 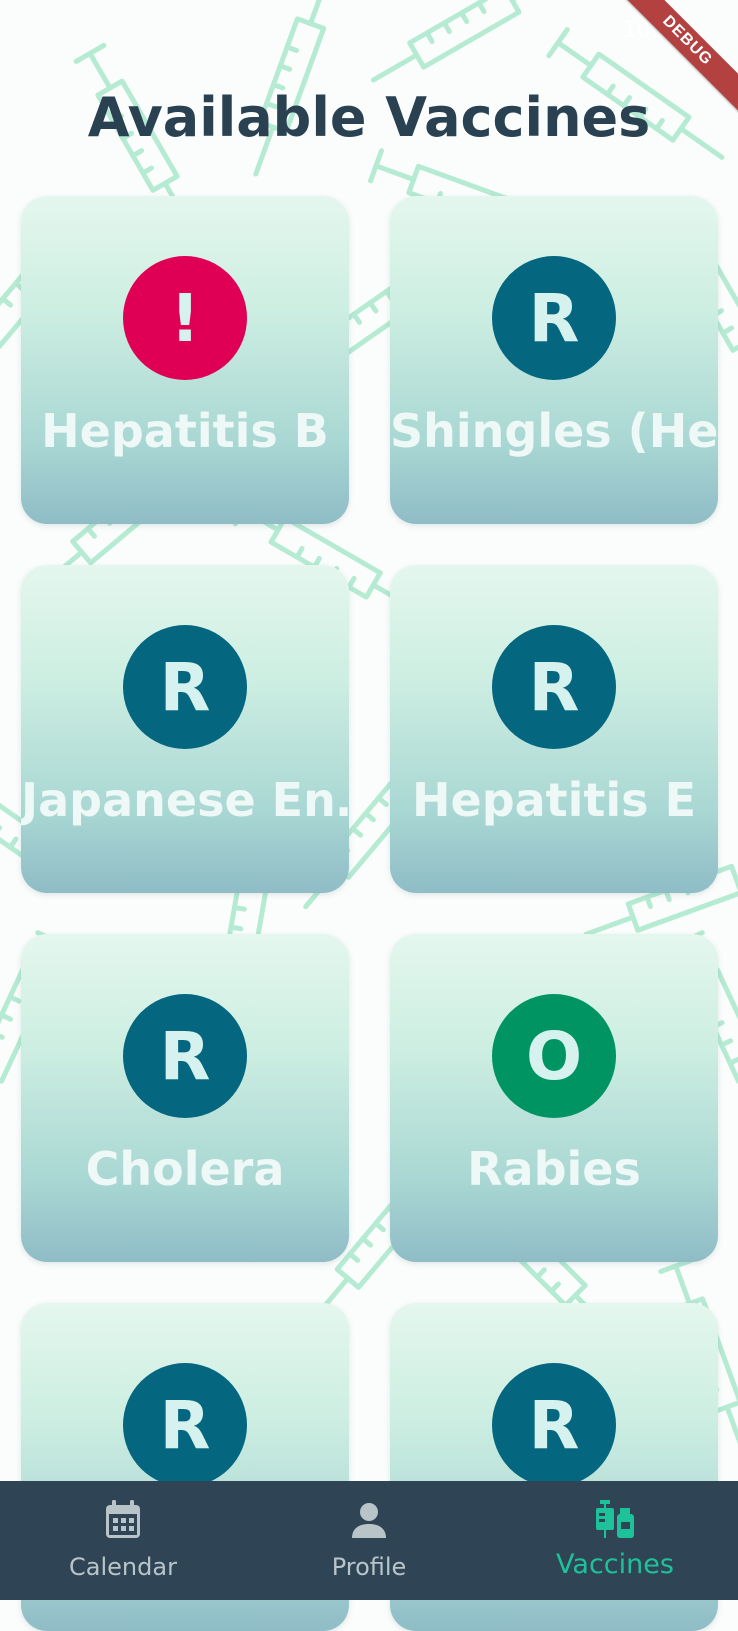 What do you see at coordinates (615, 1520) in the screenshot?
I see `vaccines-icon` at bounding box center [615, 1520].